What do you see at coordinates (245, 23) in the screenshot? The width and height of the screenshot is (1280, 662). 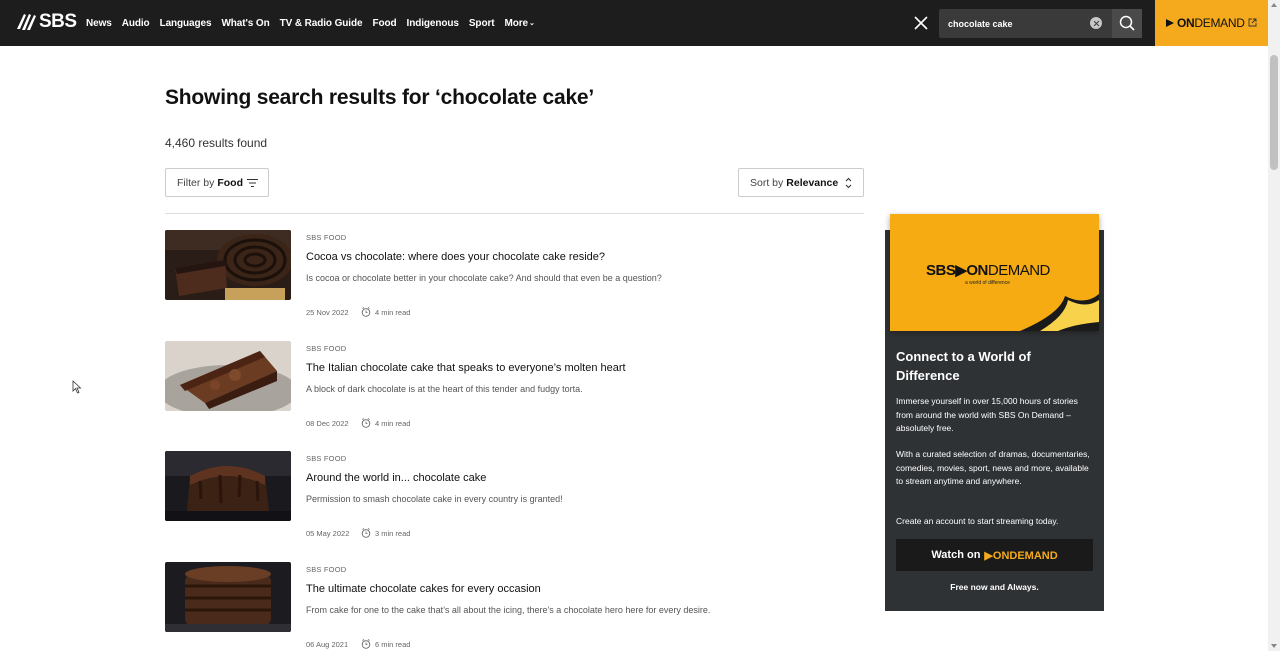 I see `nav-whats-on: What's On` at bounding box center [245, 23].